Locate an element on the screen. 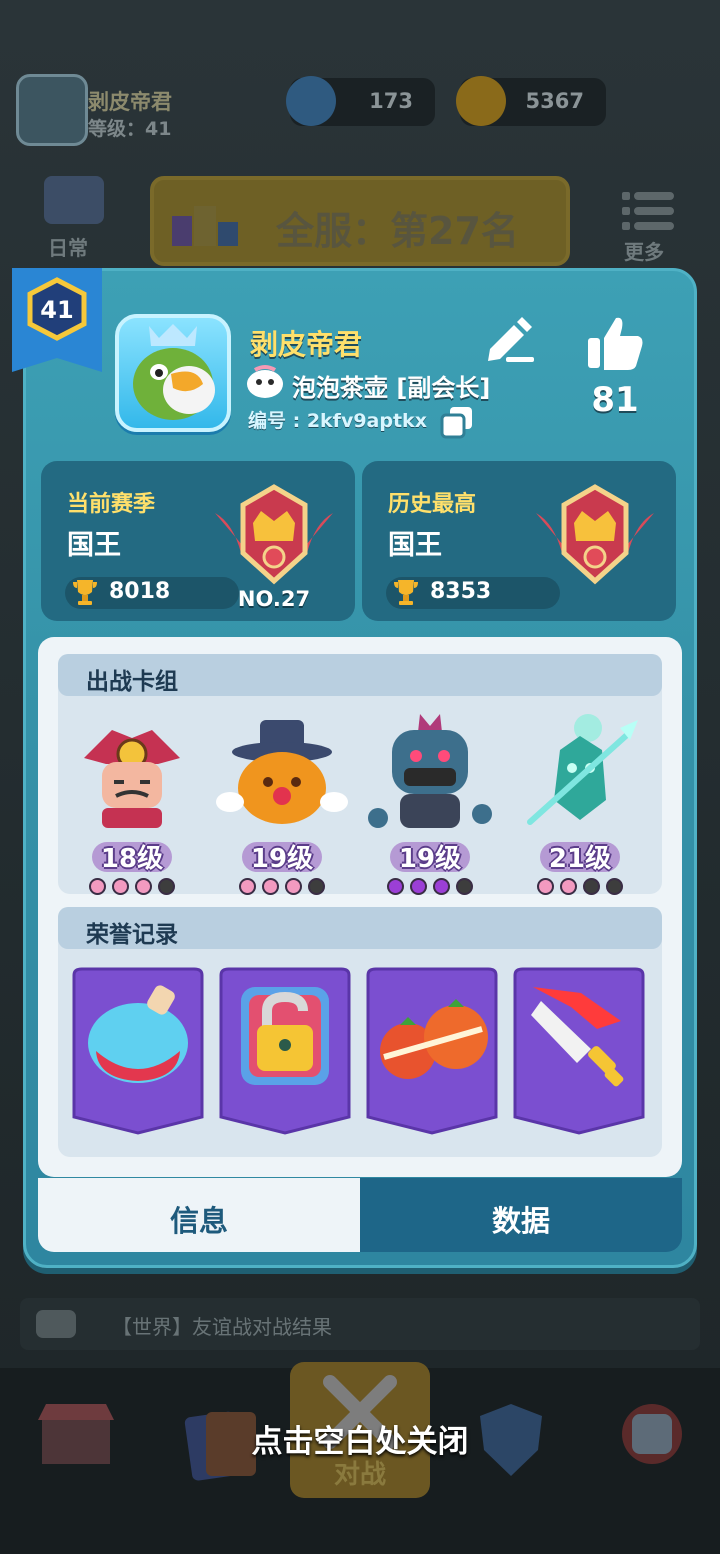 This screenshot has width=720, height=1554. bg-coin-counter: 5367 is located at coordinates (531, 101).